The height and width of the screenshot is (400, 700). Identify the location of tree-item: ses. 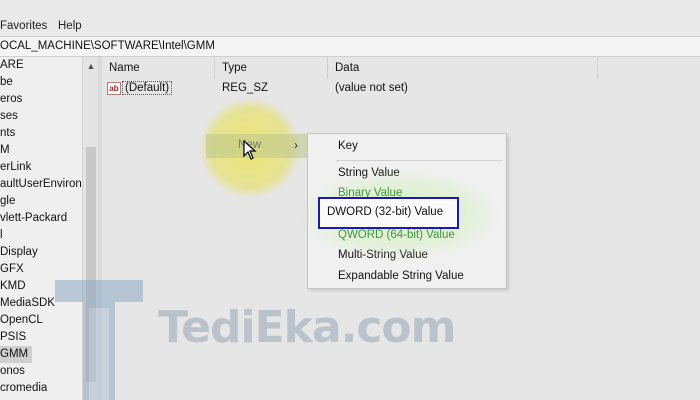
(9, 116).